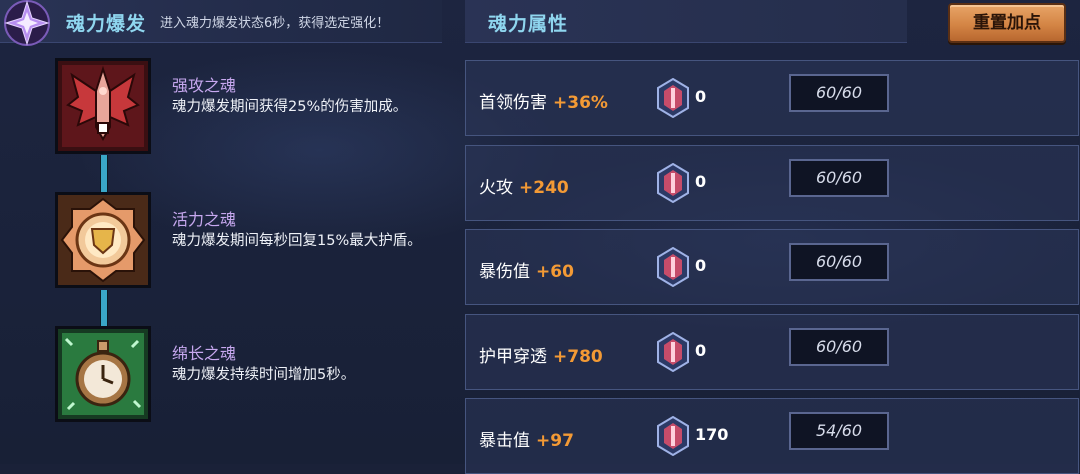  Describe the element at coordinates (504, 441) in the screenshot. I see `attribute-label: 暴击值` at that location.